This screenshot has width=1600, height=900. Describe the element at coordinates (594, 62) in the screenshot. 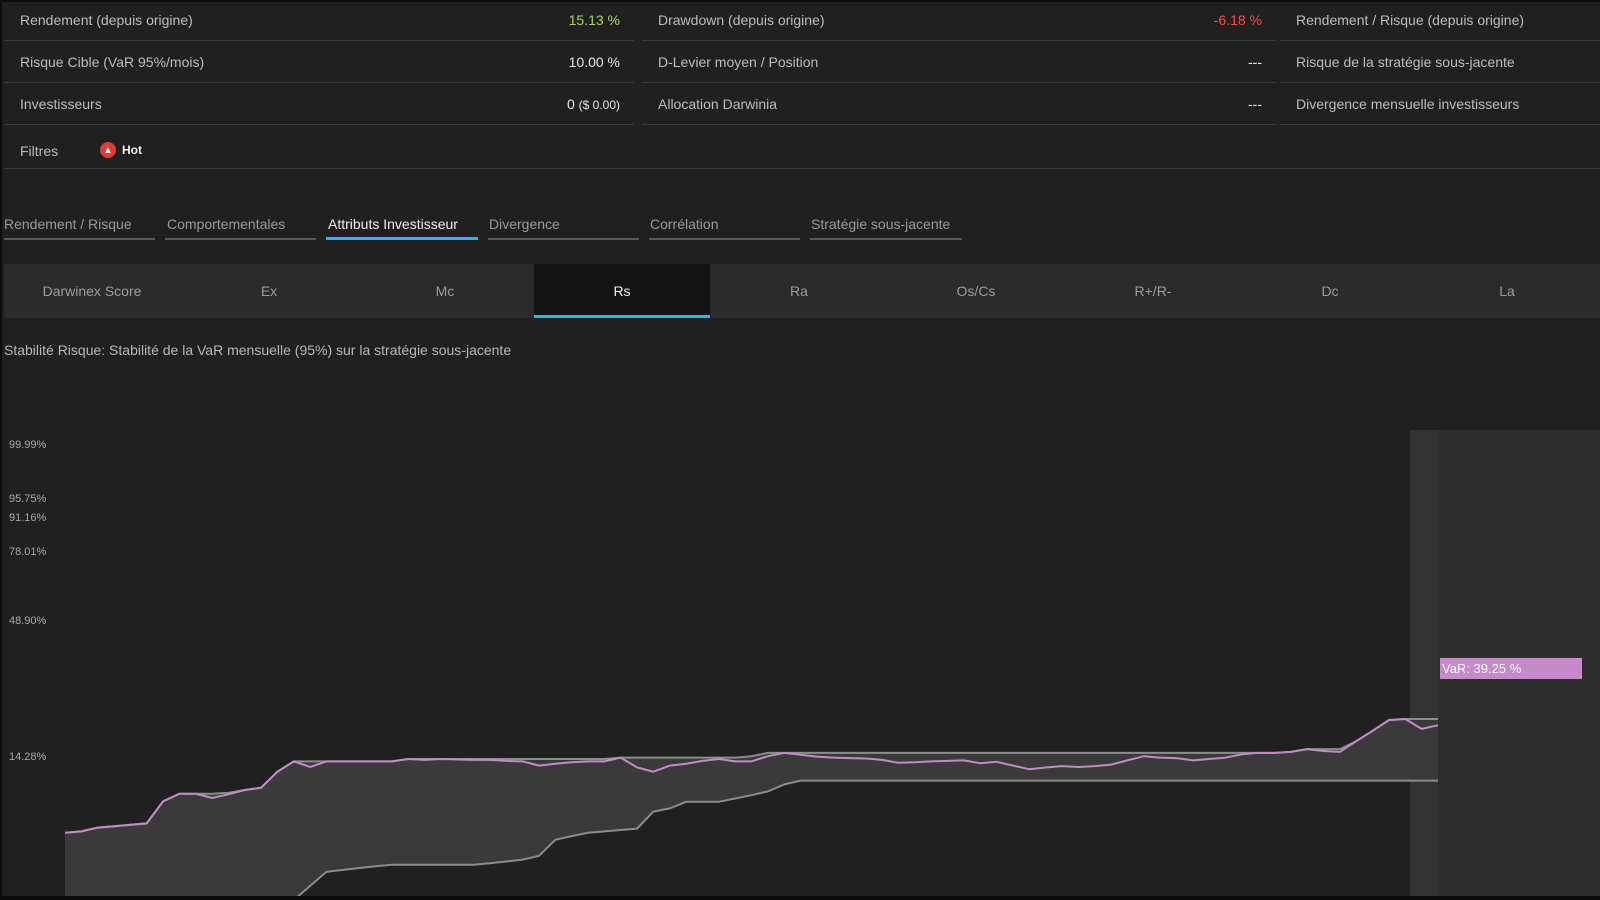

I see `stat-value: 10.00 %` at that location.